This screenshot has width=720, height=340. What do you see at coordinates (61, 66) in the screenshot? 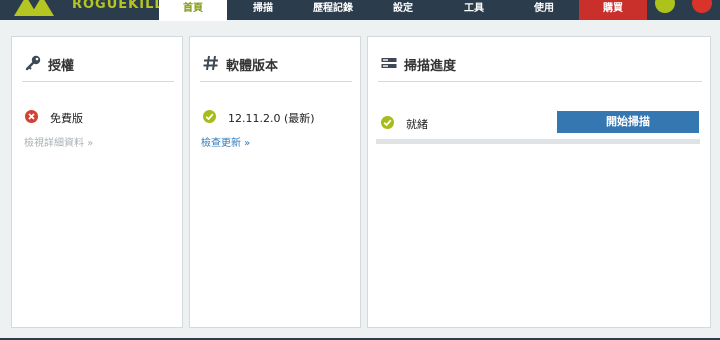
I see `license-title: 授權` at bounding box center [61, 66].